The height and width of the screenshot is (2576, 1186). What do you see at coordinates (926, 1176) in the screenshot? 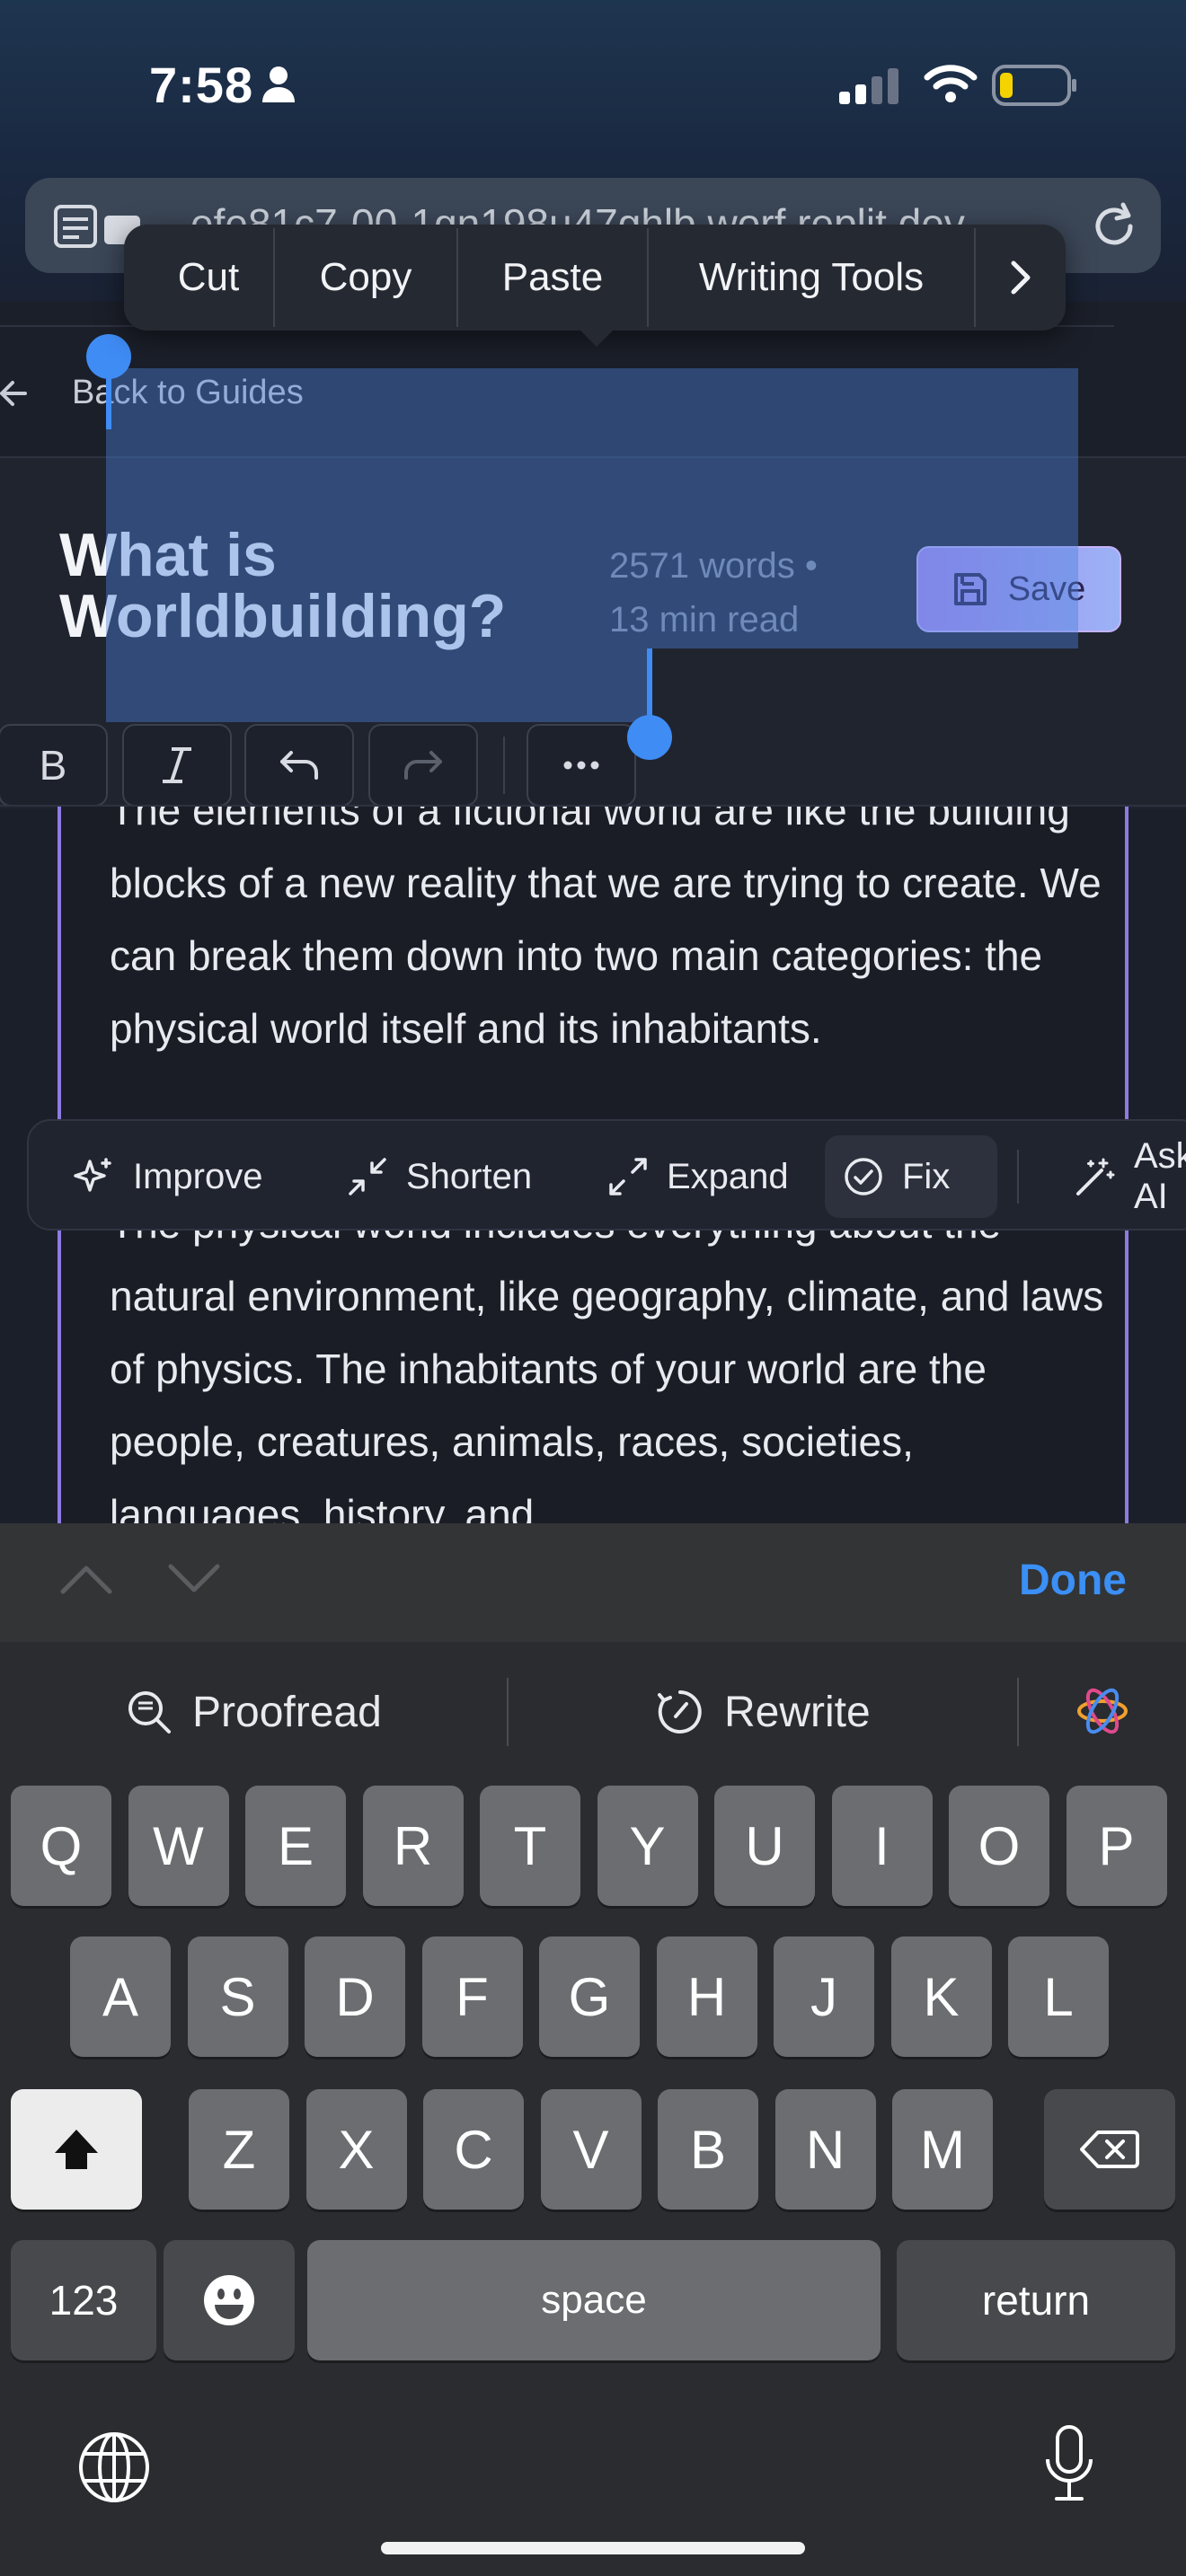
I see `fix-label: Fix` at bounding box center [926, 1176].